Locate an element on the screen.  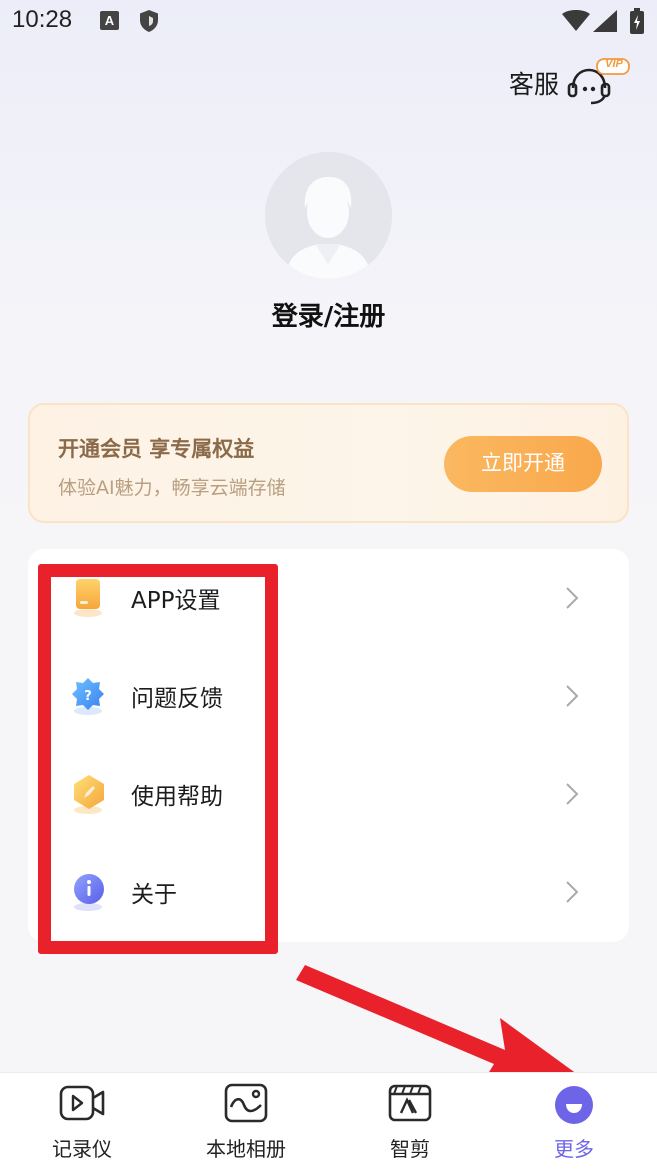
nav-label: 本地相册 is located at coordinates (246, 1149).